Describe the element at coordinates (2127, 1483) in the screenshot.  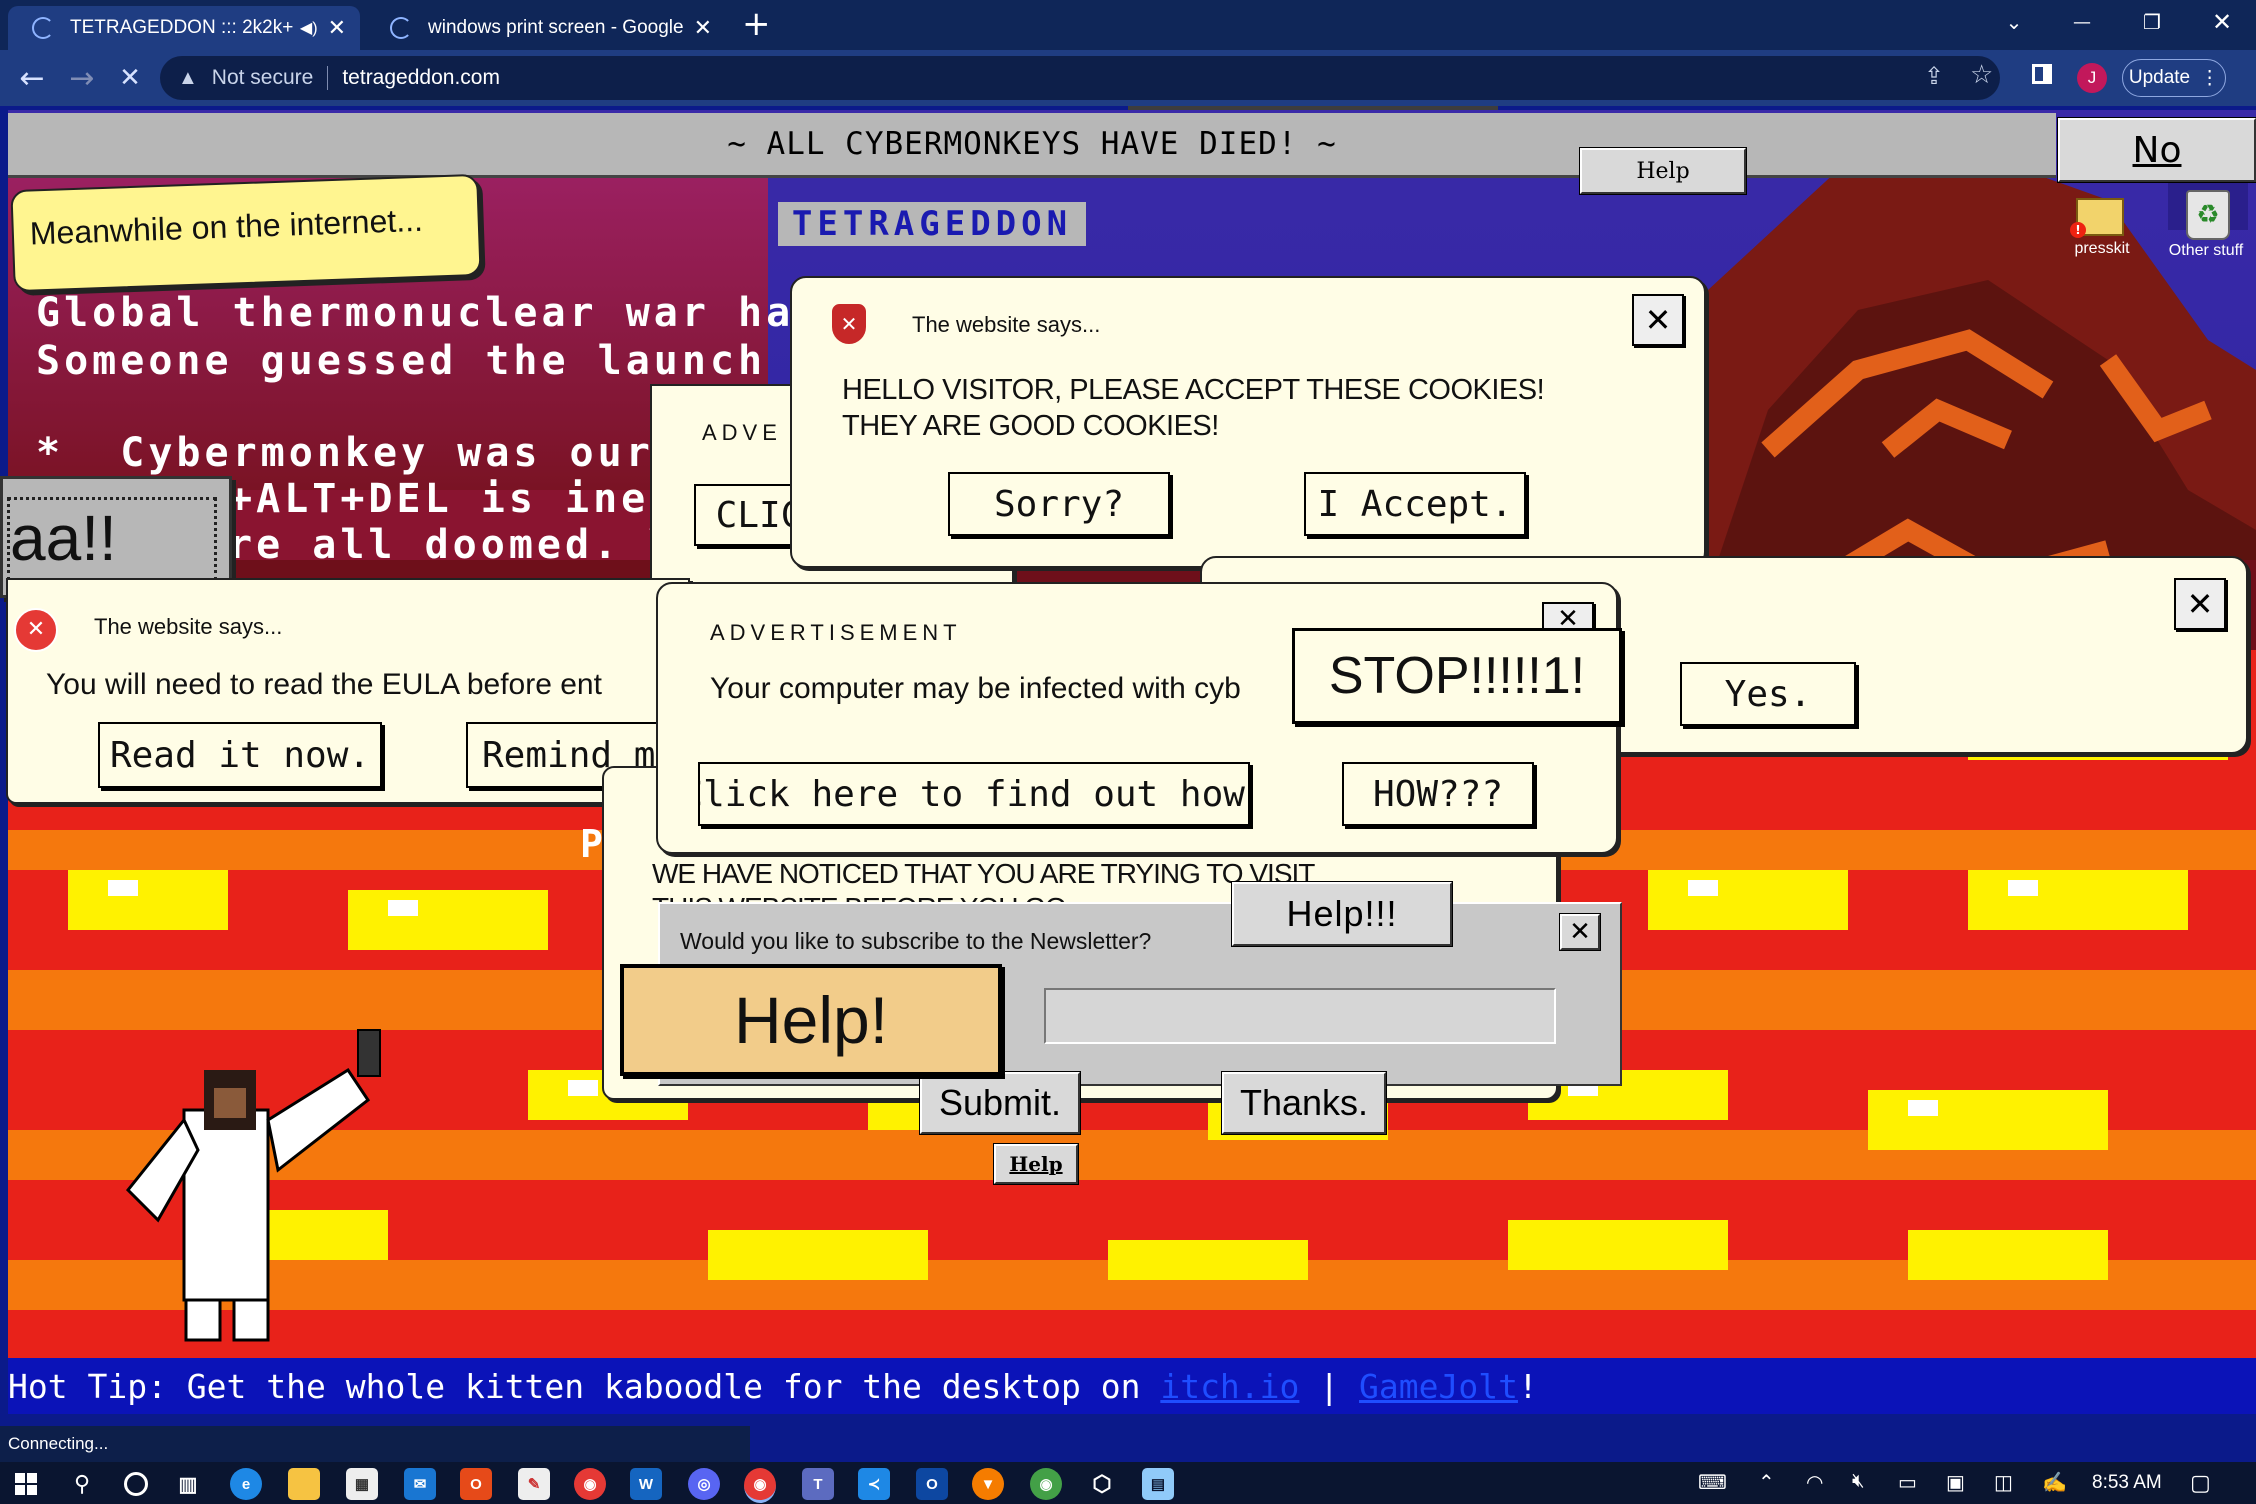
I see `clock: 8:53 AM` at that location.